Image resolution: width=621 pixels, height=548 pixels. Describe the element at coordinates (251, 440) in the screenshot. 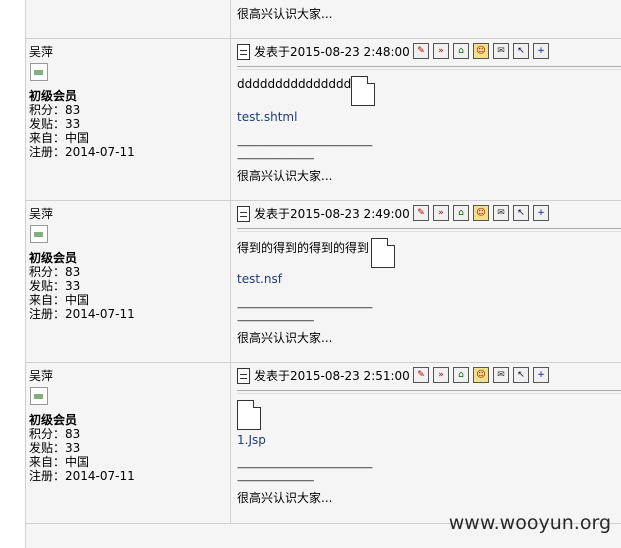

I see `attachment-link: 1.Jsp` at that location.